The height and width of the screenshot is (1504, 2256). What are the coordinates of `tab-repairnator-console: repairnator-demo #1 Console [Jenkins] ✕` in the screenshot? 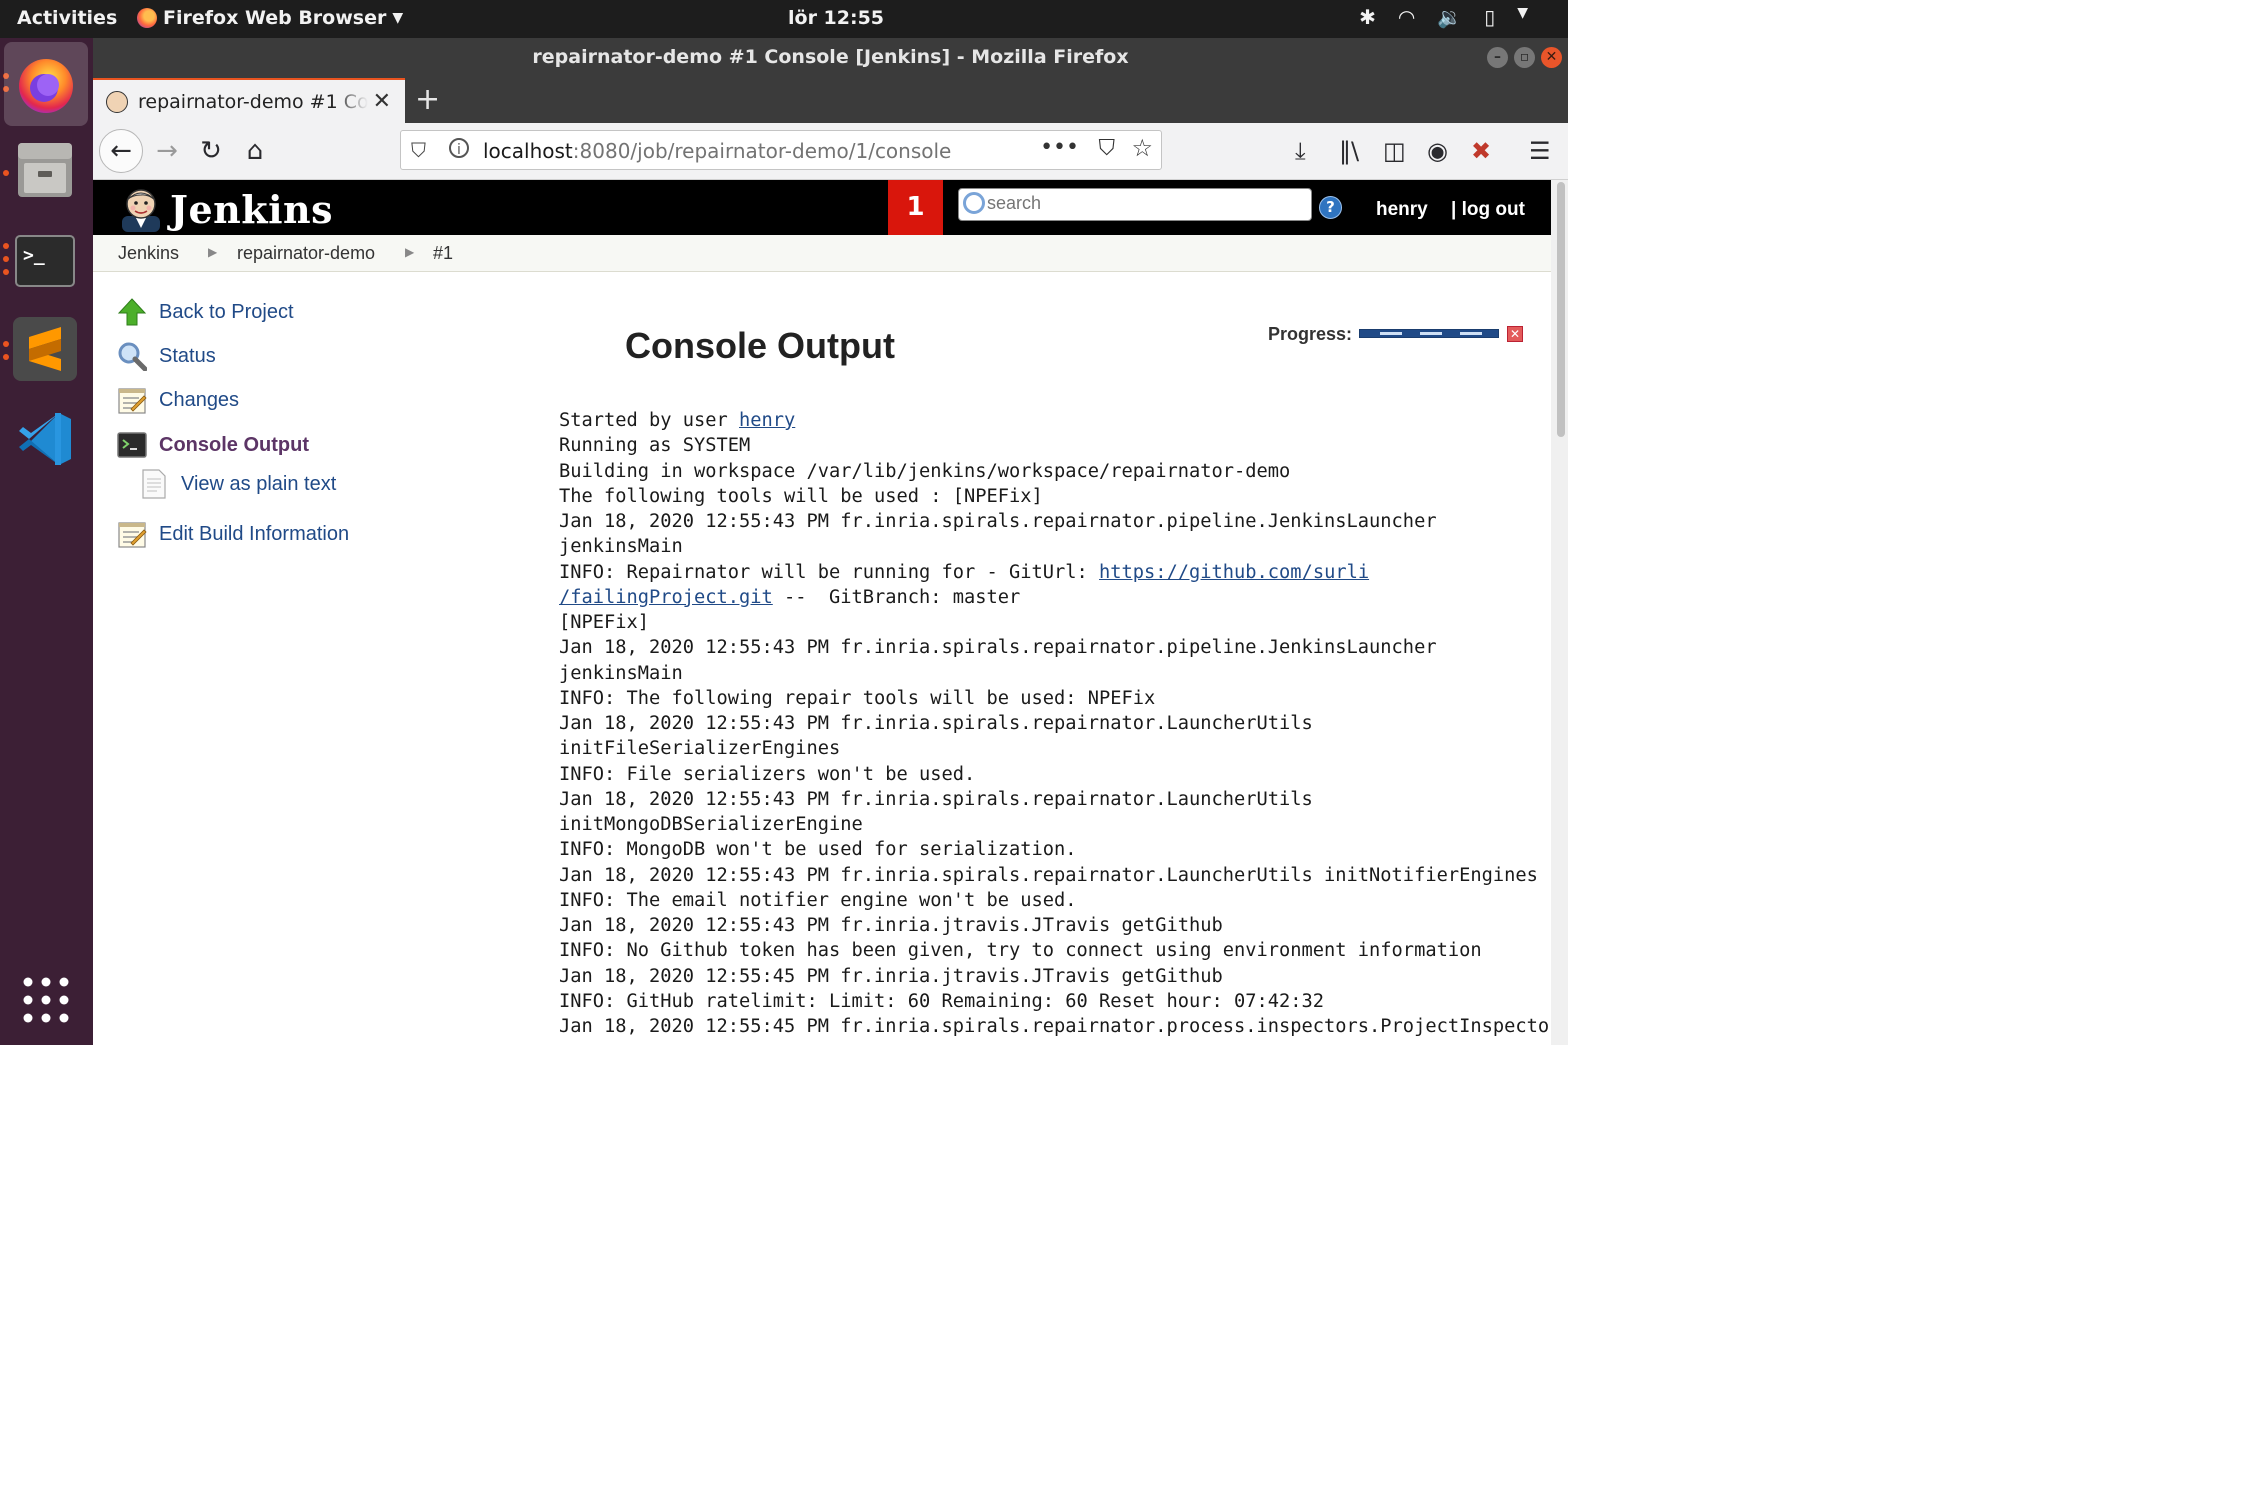 It's located at (249, 100).